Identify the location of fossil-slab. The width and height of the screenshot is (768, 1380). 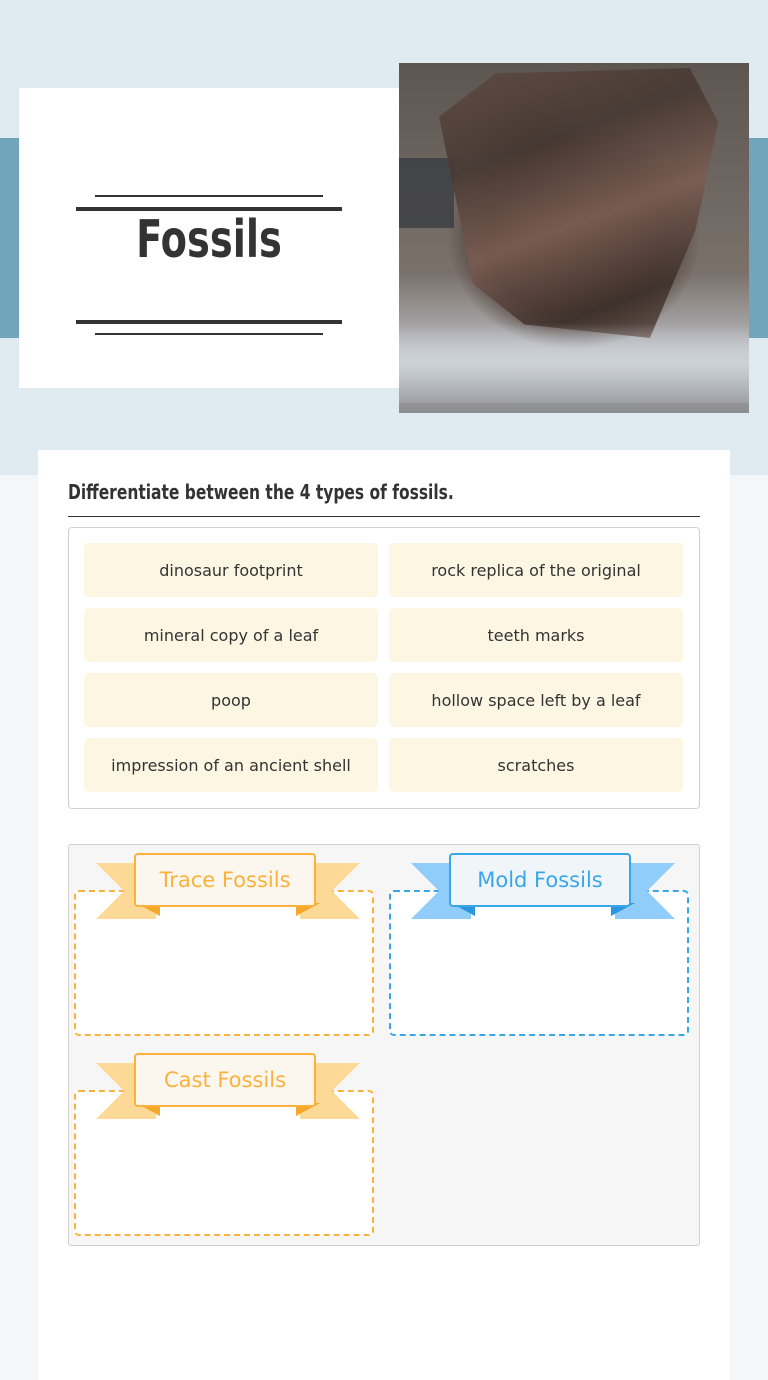
(579, 203).